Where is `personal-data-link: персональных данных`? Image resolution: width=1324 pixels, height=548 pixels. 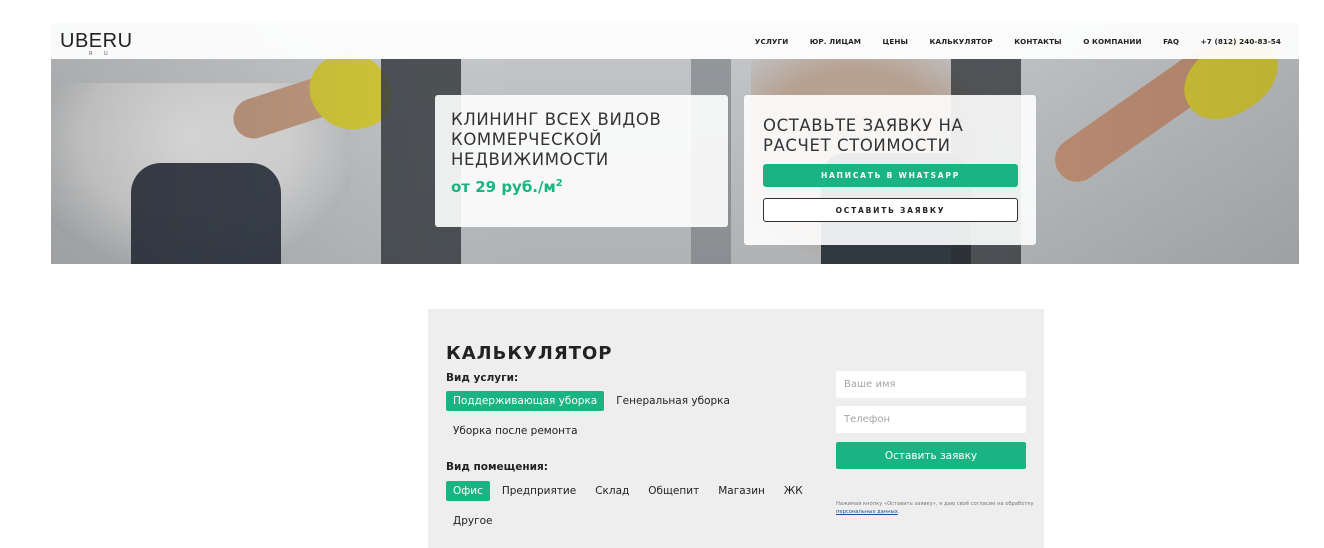 personal-data-link: персональных данных is located at coordinates (867, 512).